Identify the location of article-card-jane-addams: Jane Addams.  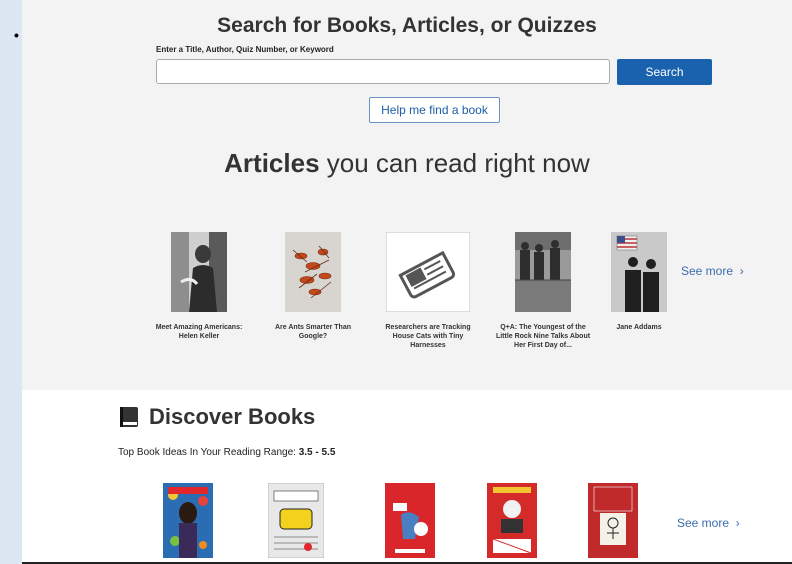
(639, 282).